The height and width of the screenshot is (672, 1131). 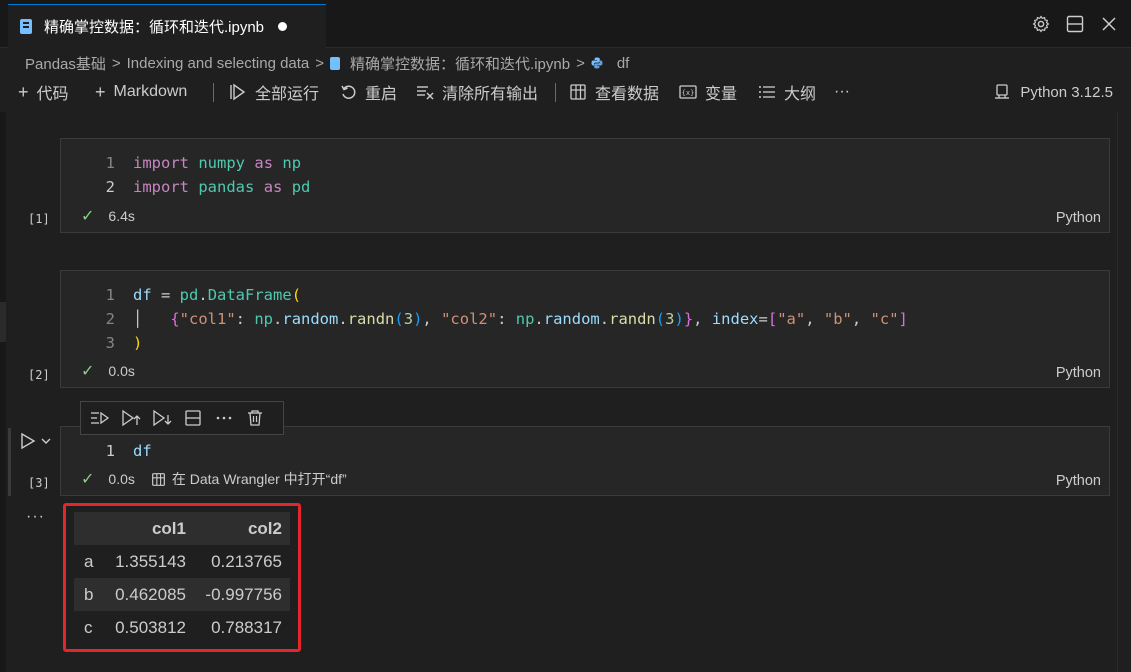 What do you see at coordinates (99, 418) in the screenshot?
I see `run-above-icon` at bounding box center [99, 418].